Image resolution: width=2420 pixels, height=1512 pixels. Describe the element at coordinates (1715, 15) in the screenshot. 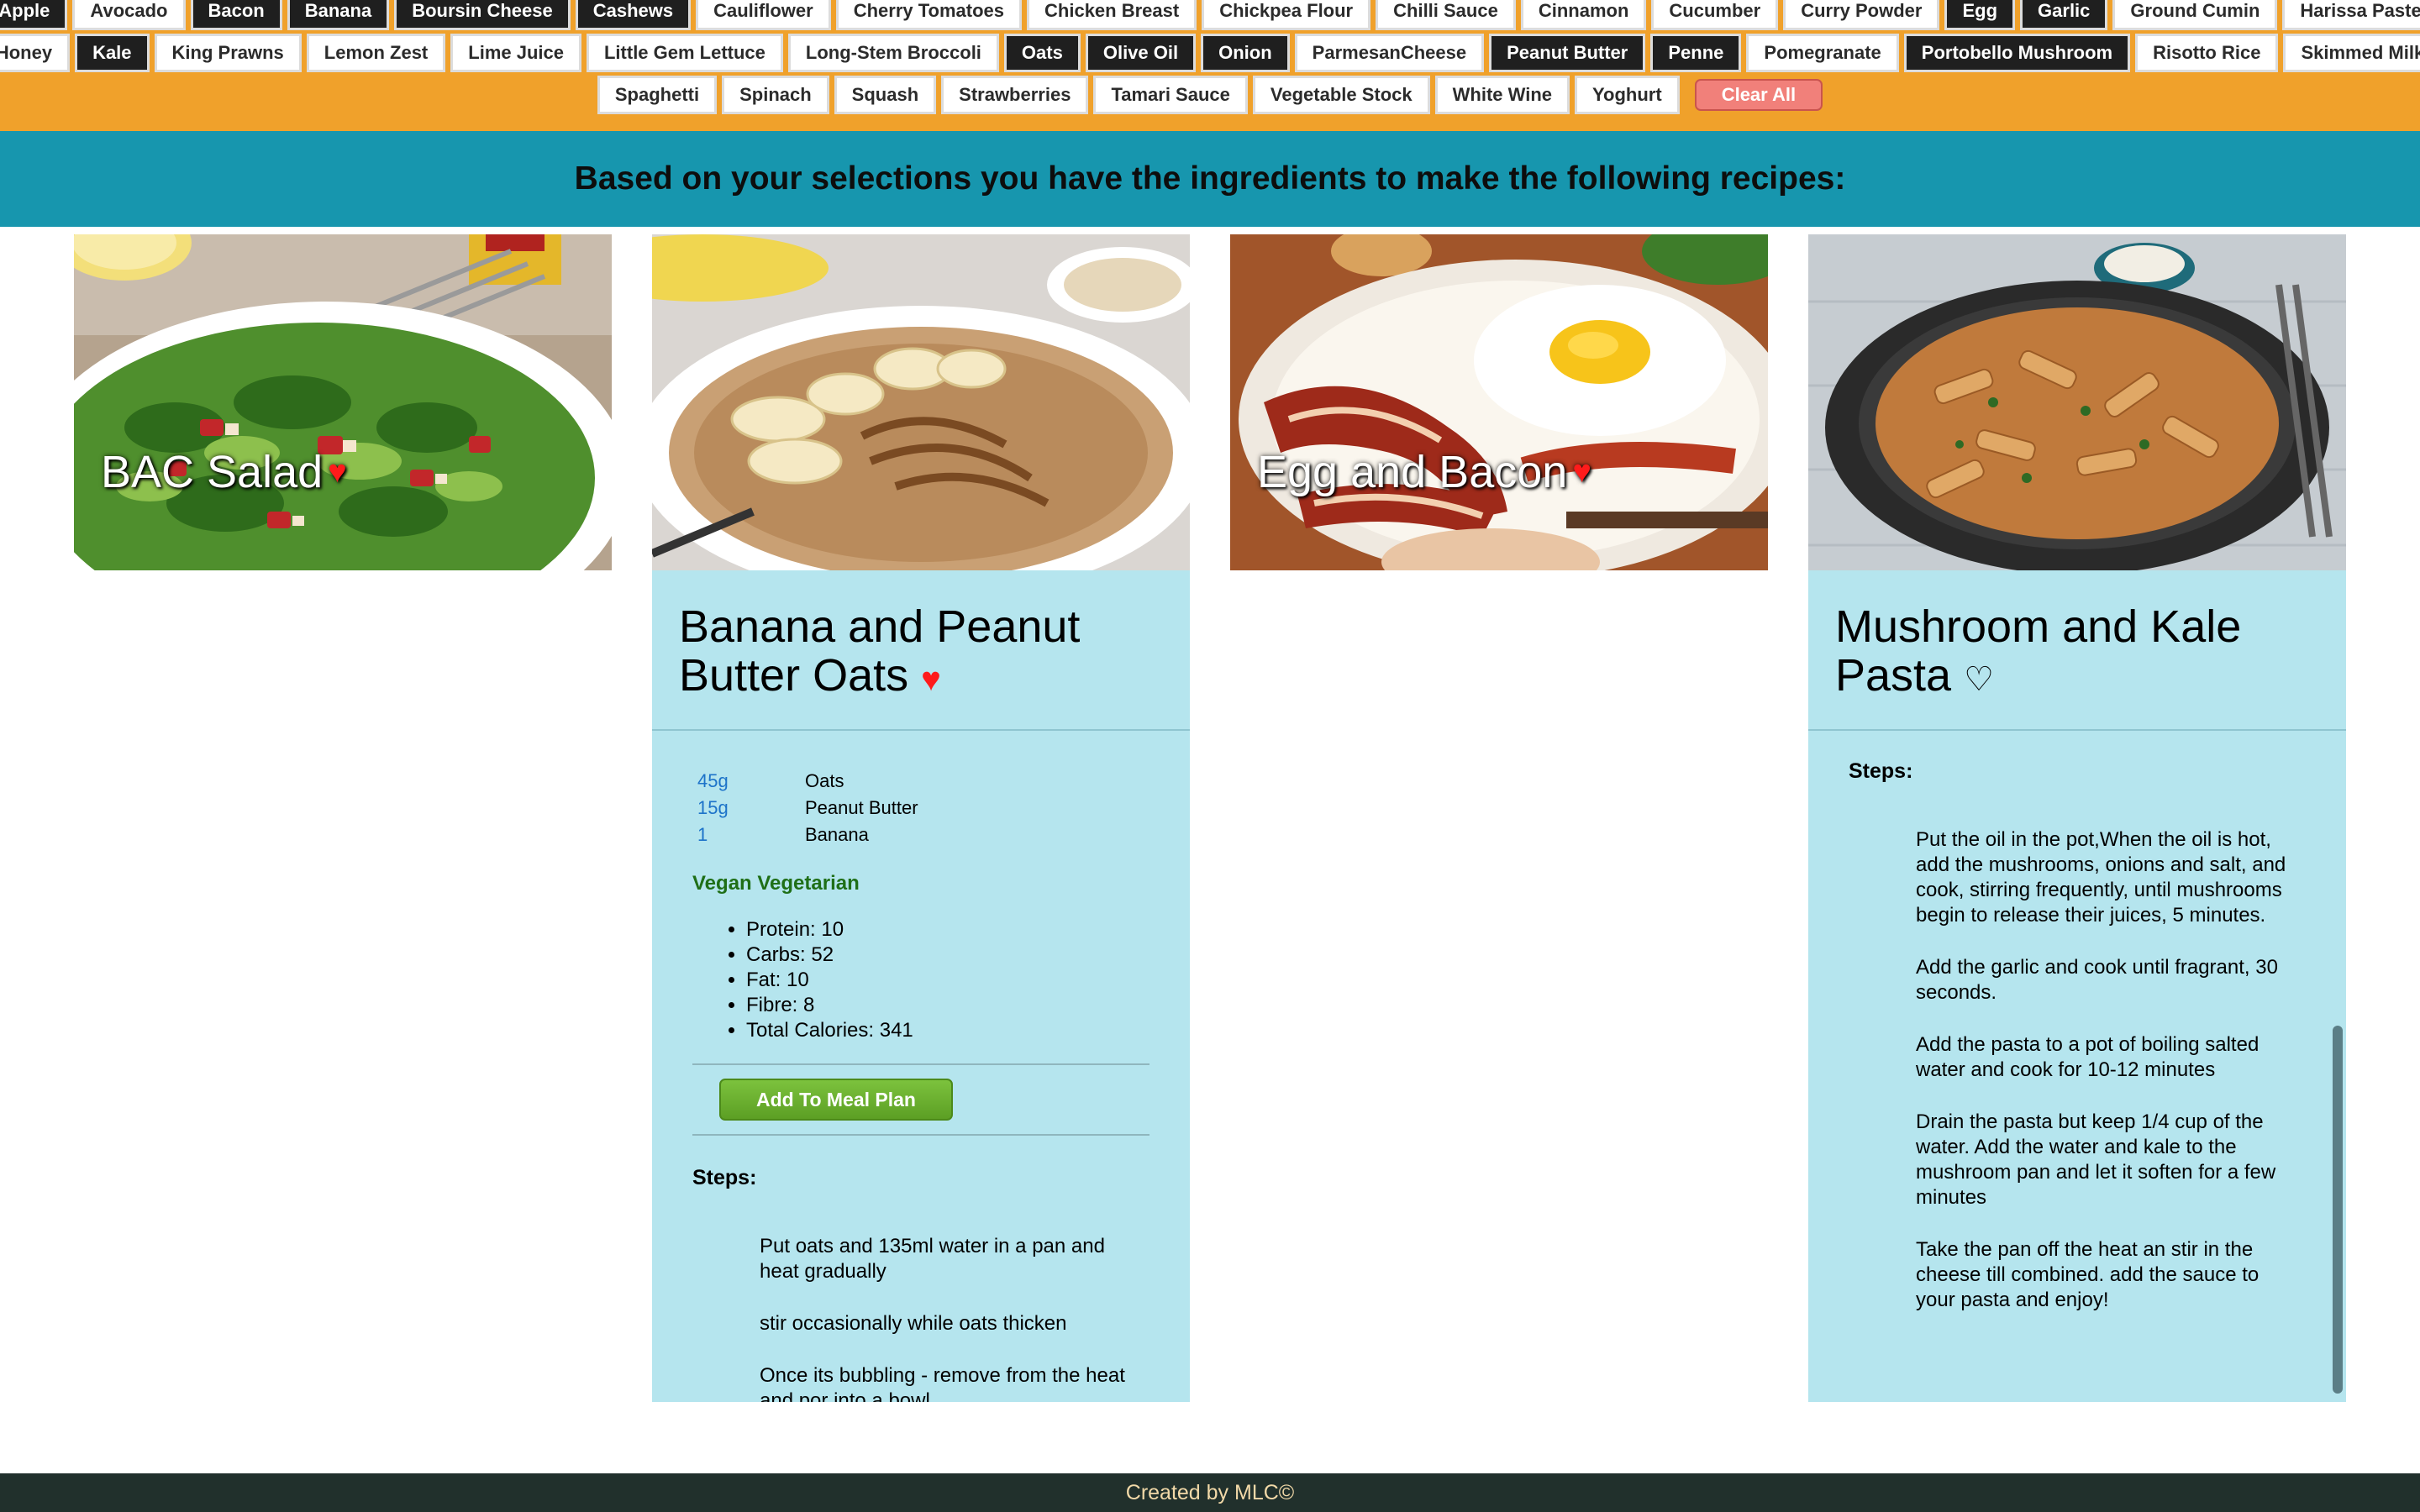

I see `ingredient-chip-cucumber: Cucumber` at that location.